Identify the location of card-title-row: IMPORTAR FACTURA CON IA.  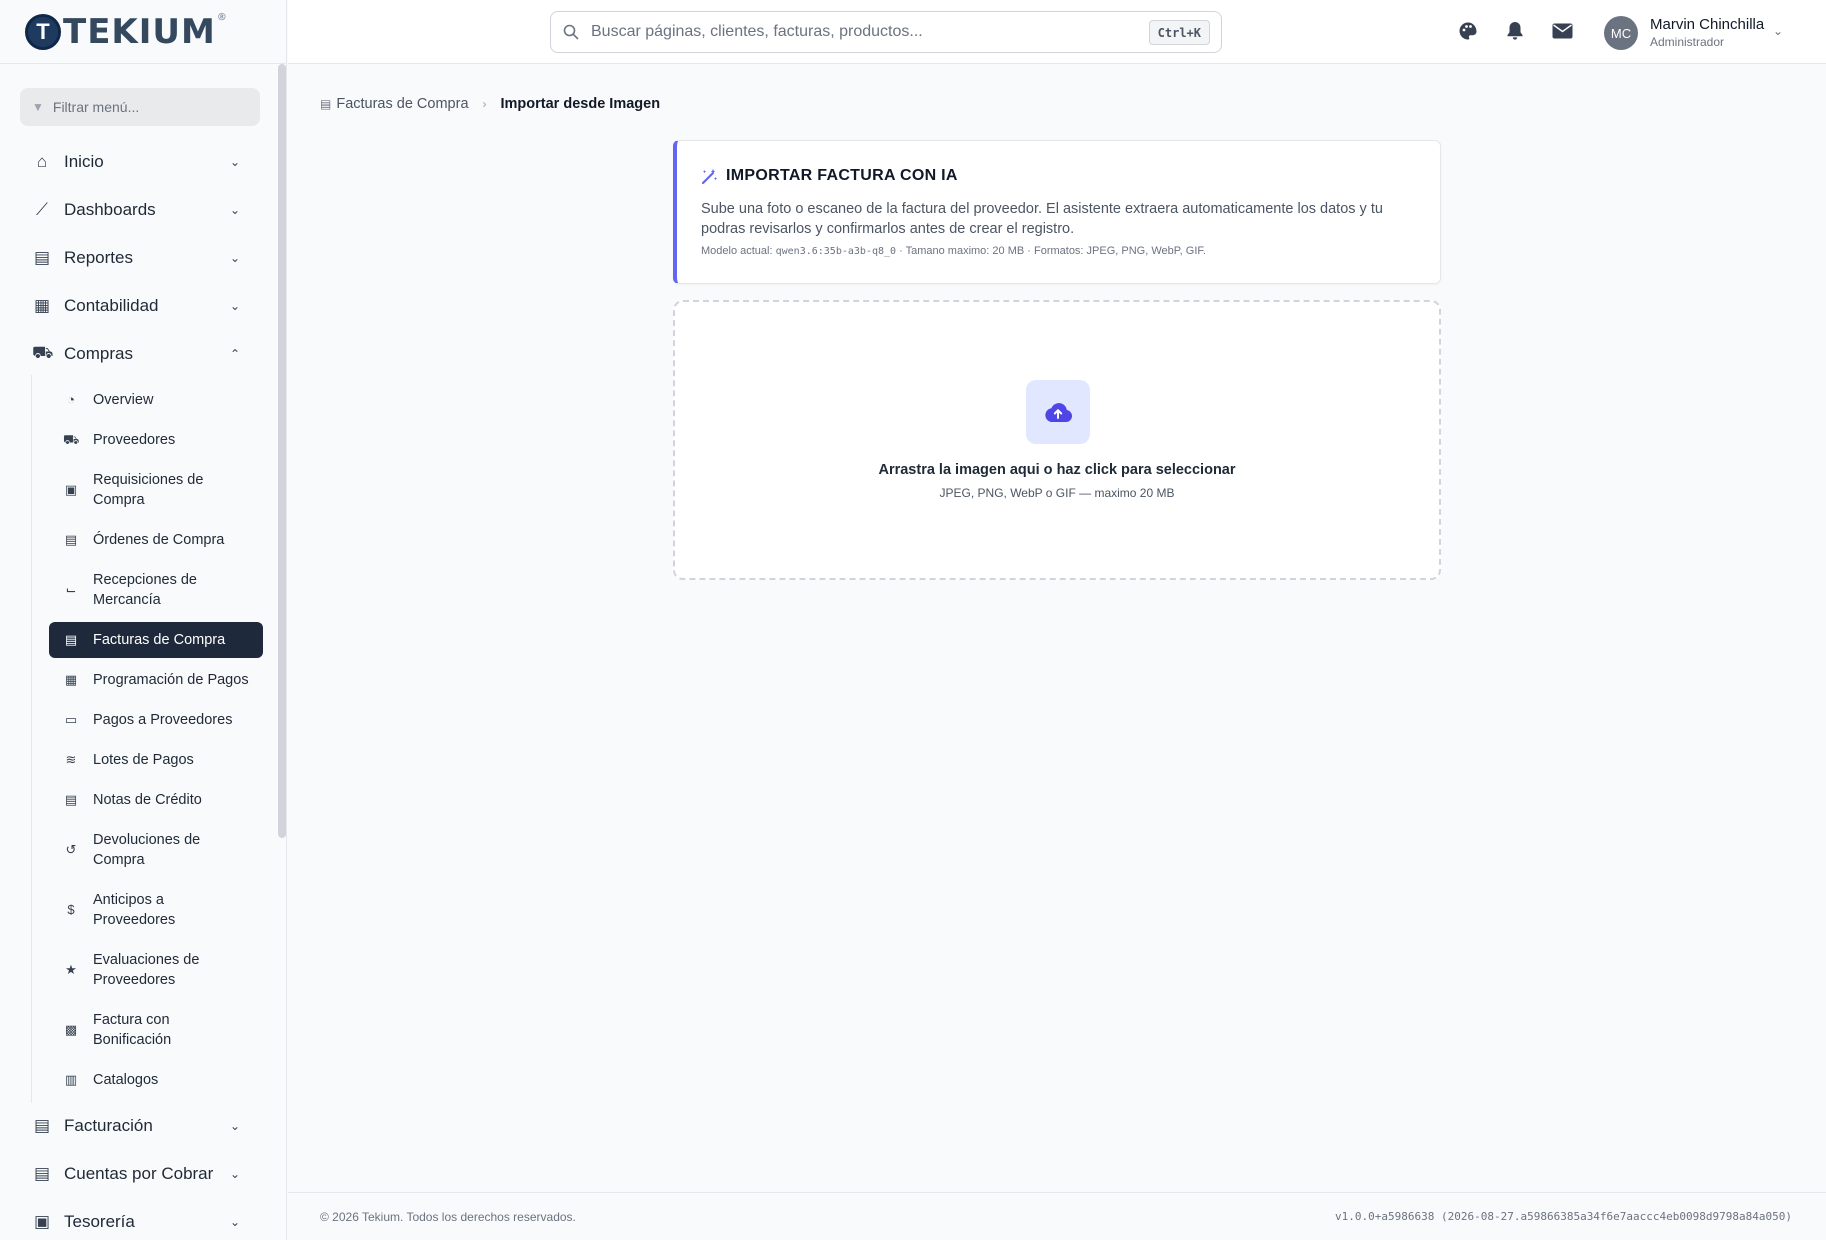
(1058, 176).